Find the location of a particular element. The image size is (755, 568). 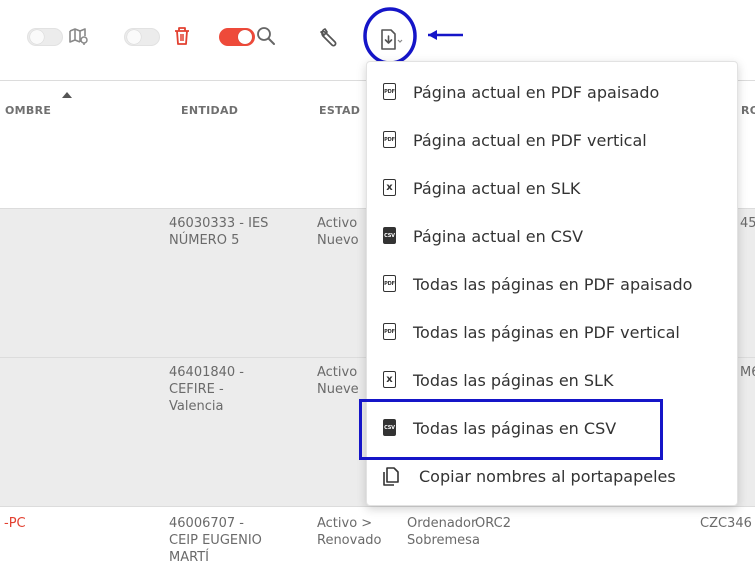

cell-line: Nuevo is located at coordinates (338, 240).